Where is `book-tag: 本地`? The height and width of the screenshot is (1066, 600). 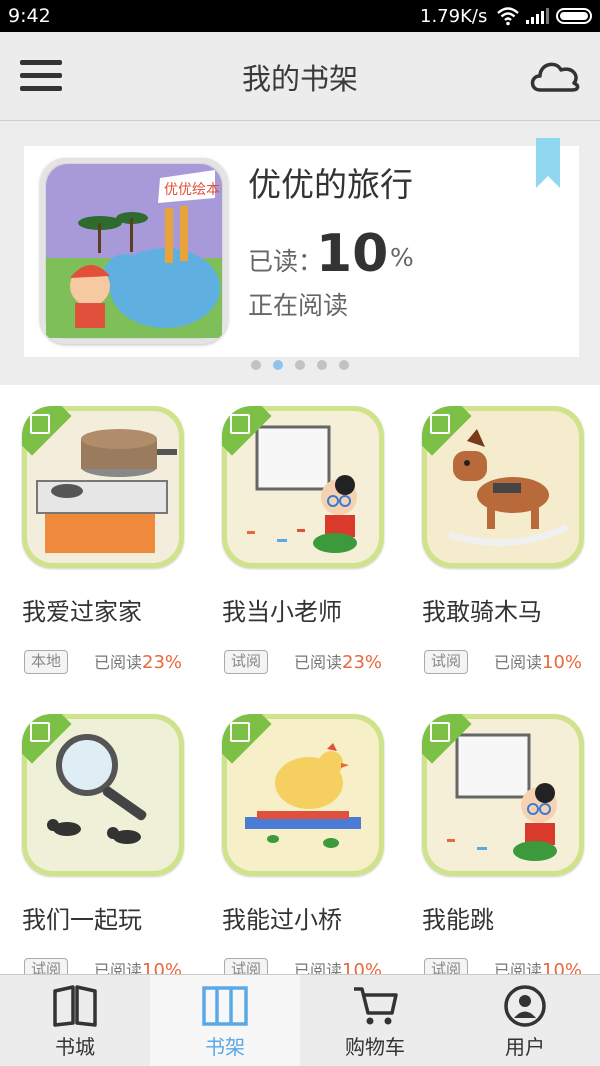 book-tag: 本地 is located at coordinates (46, 662).